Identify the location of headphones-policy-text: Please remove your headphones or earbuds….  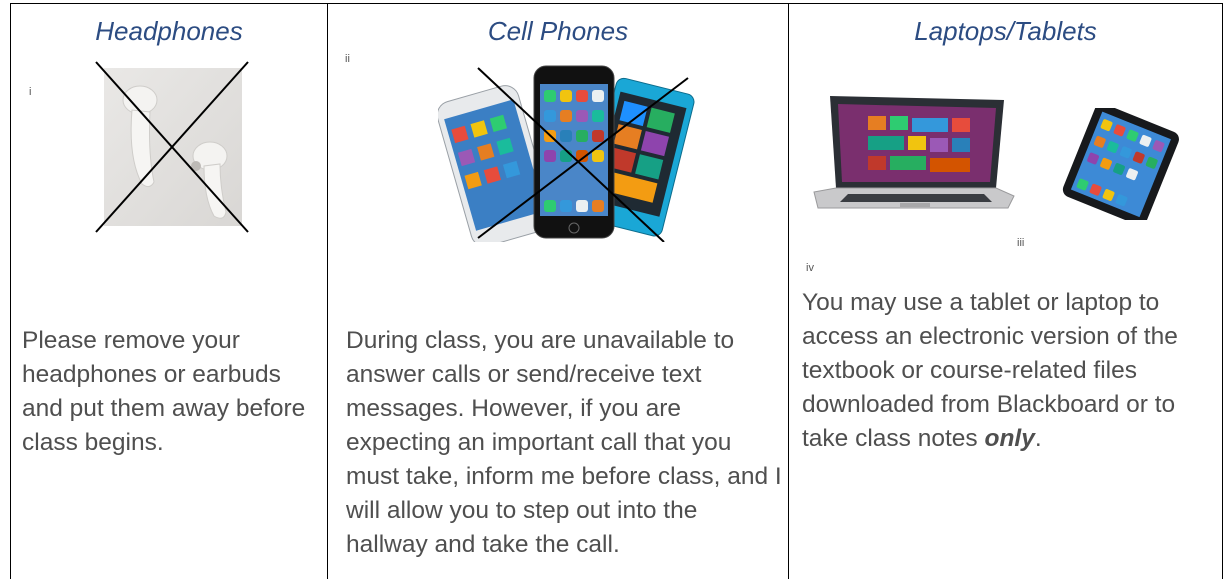
(164, 391).